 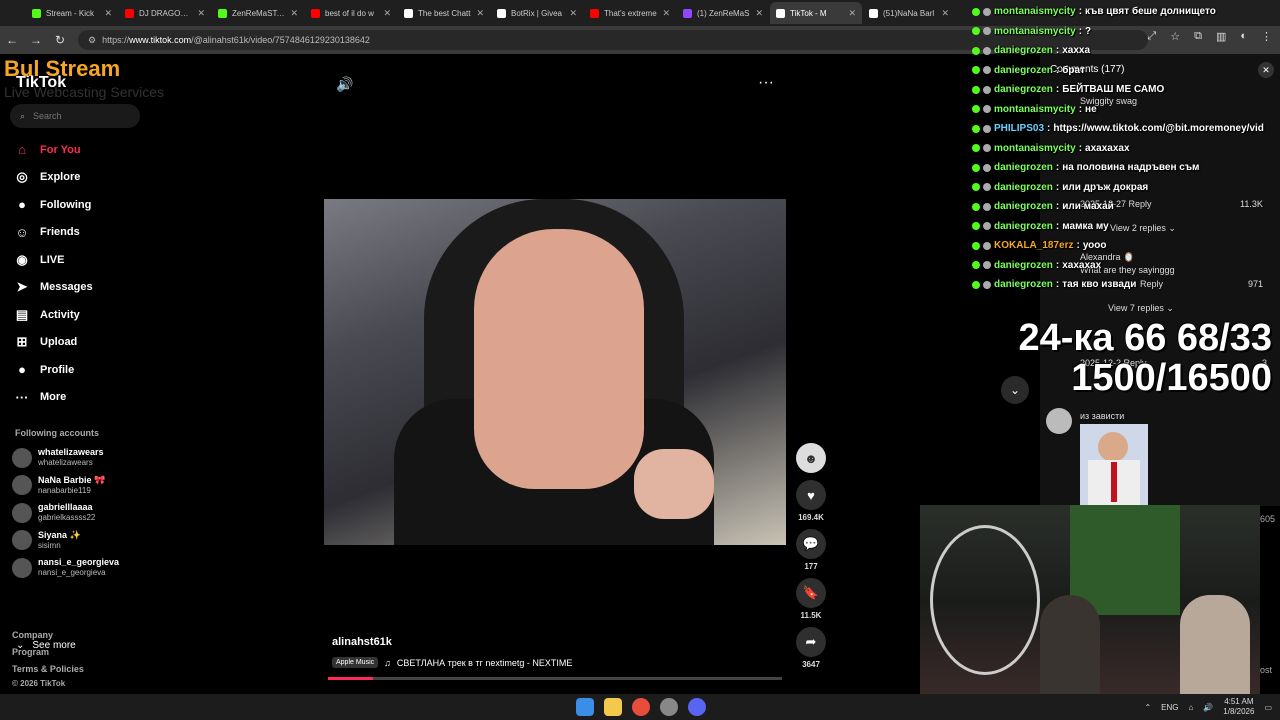 I want to click on video-progress-bar, so click(x=555, y=678).